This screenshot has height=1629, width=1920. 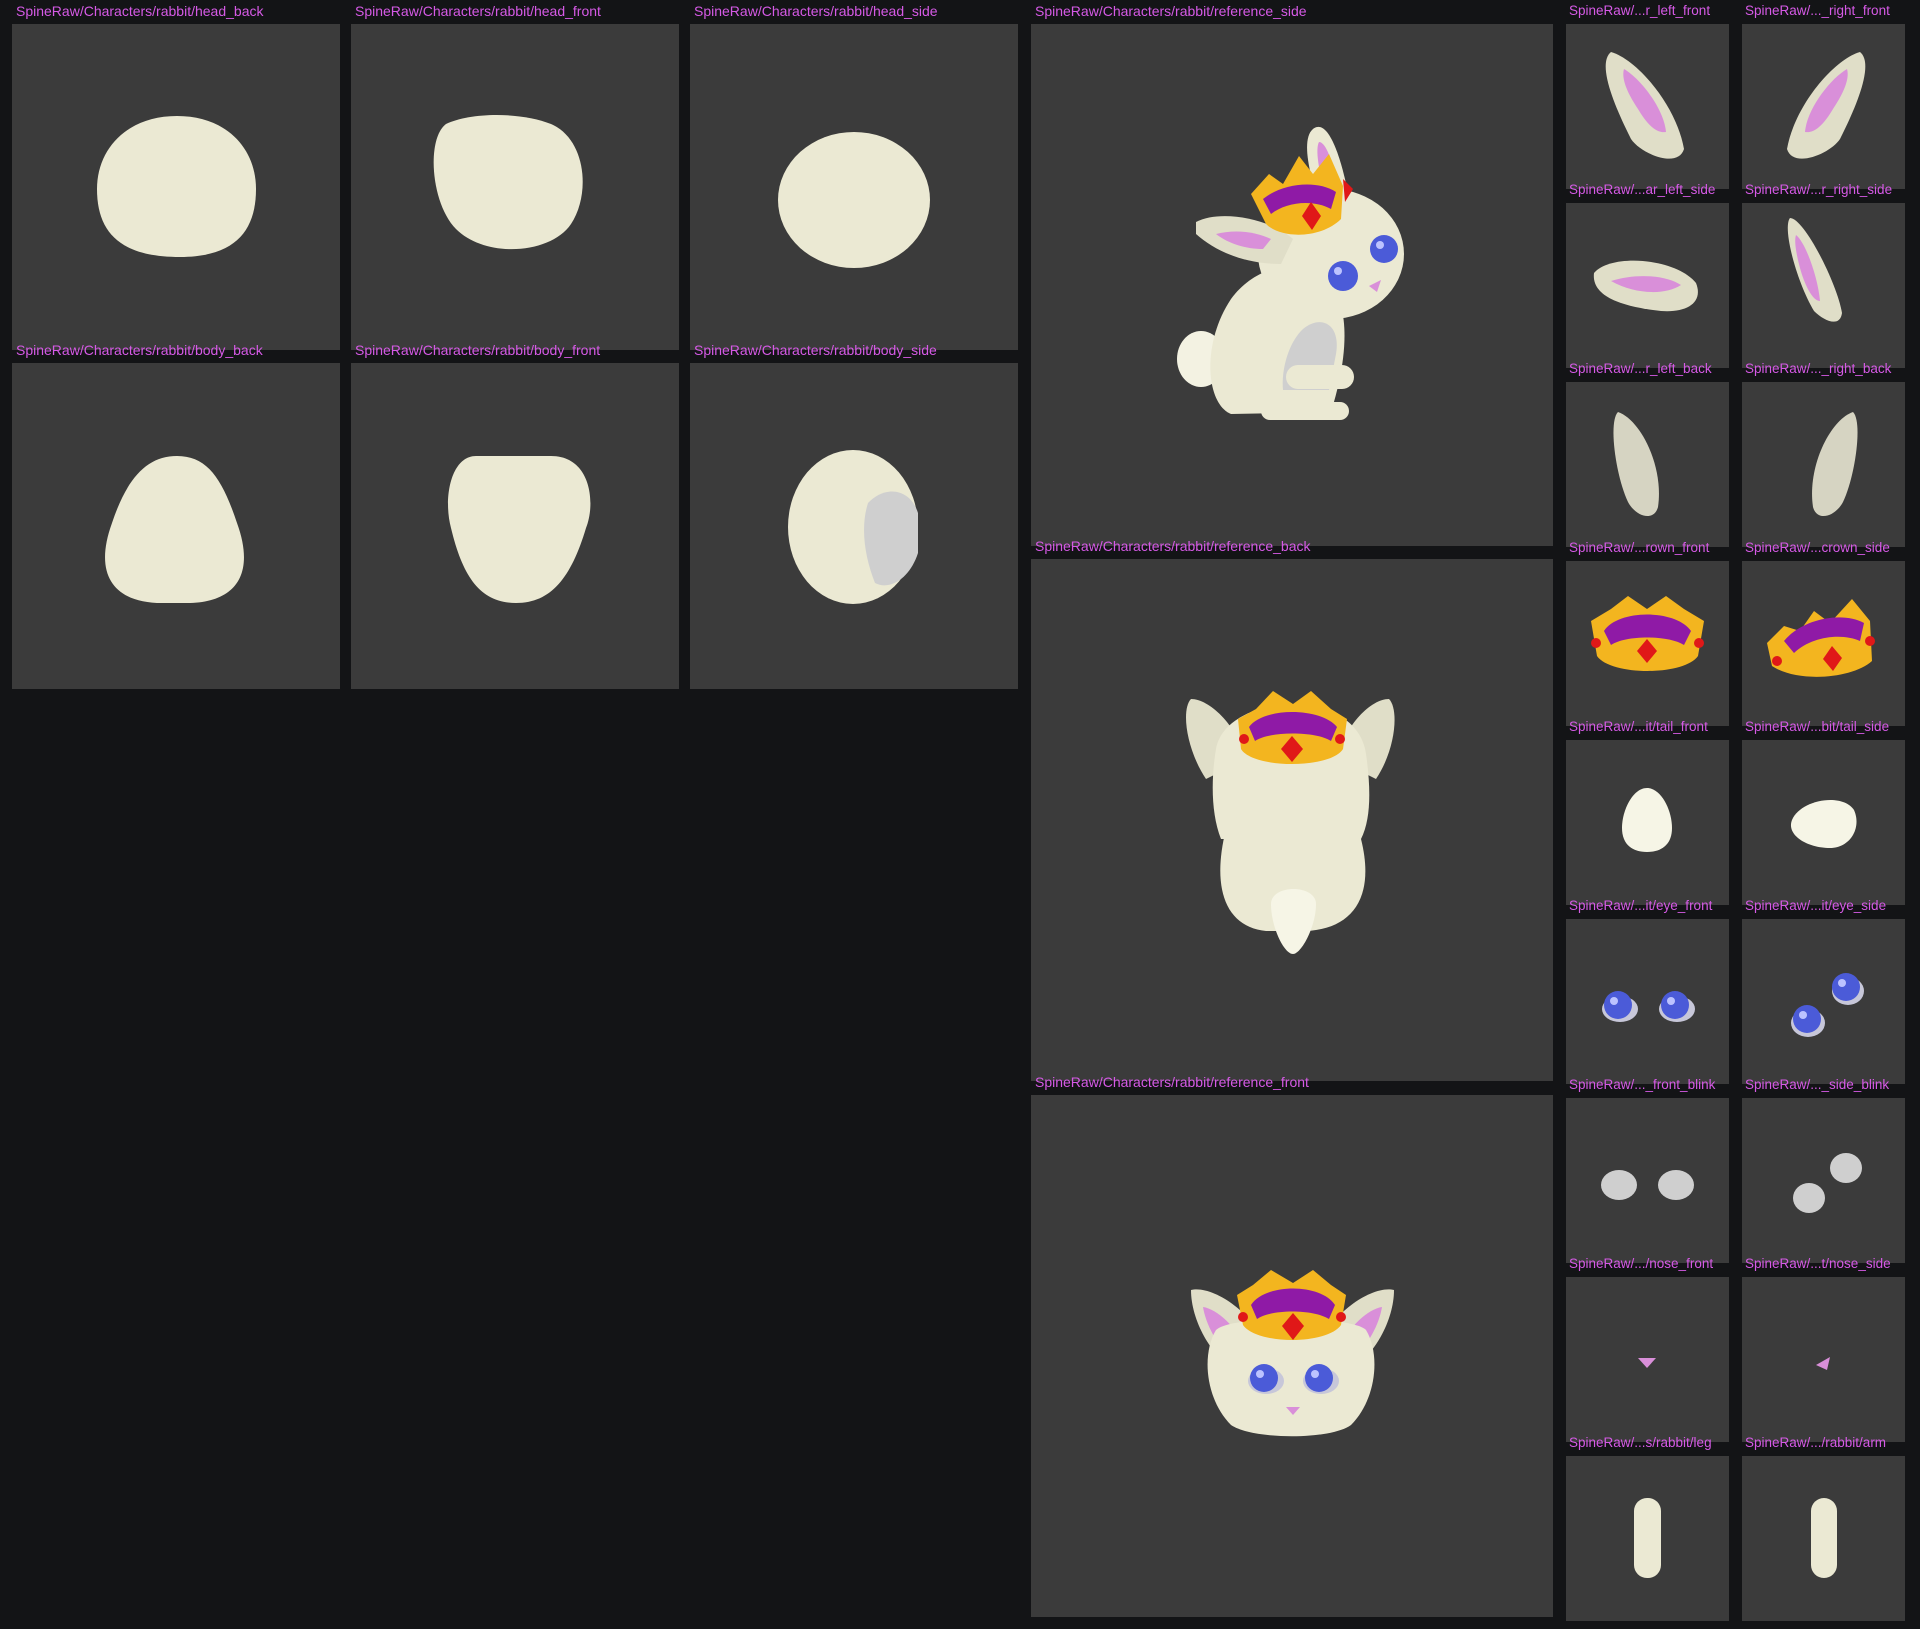 I want to click on body-back-sprite, so click(x=174, y=529).